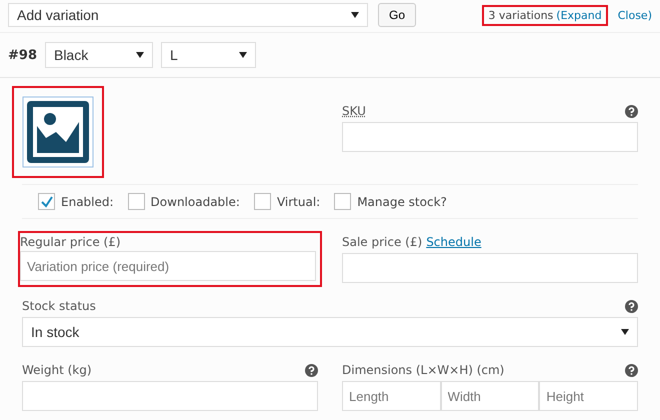 This screenshot has width=660, height=420. What do you see at coordinates (168, 266) in the screenshot?
I see `regular-price-field: Variation price (required)` at bounding box center [168, 266].